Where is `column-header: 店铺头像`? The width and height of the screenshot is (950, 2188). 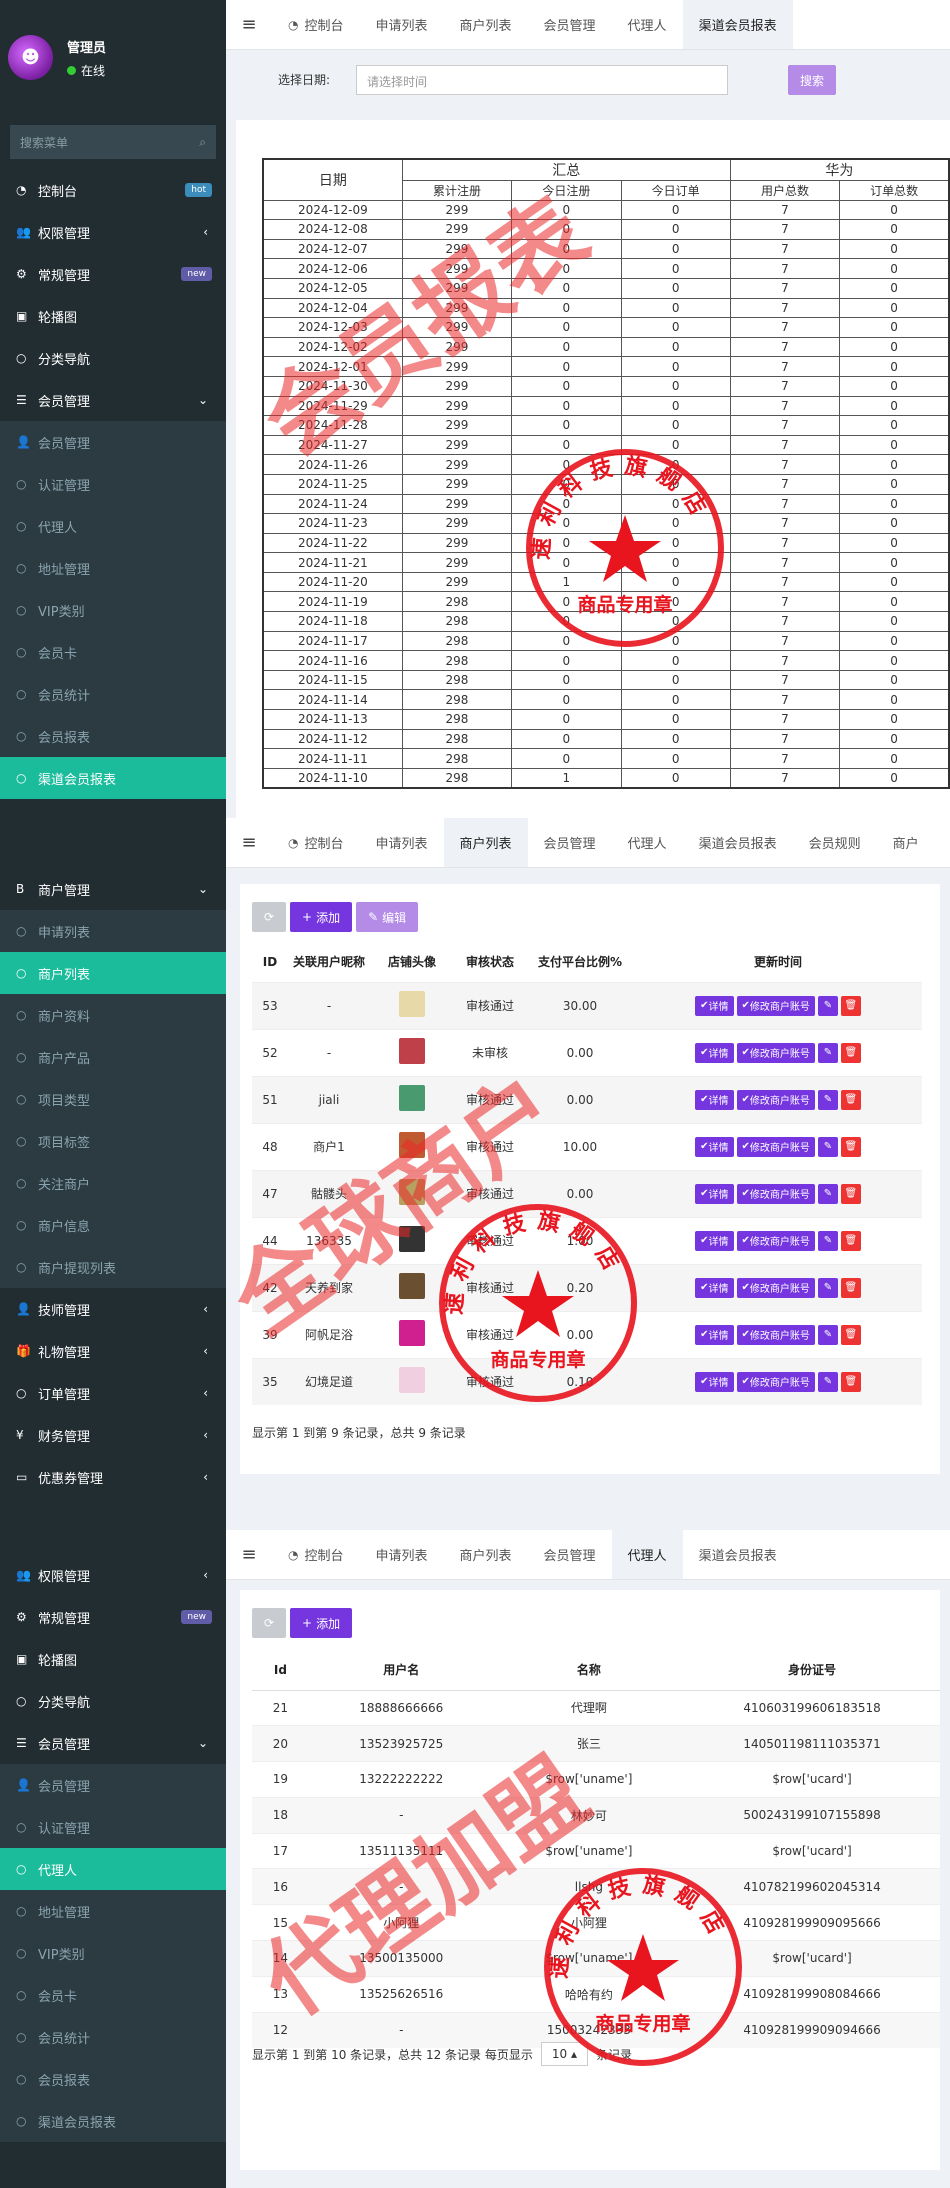
column-header: 店铺头像 is located at coordinates (412, 962).